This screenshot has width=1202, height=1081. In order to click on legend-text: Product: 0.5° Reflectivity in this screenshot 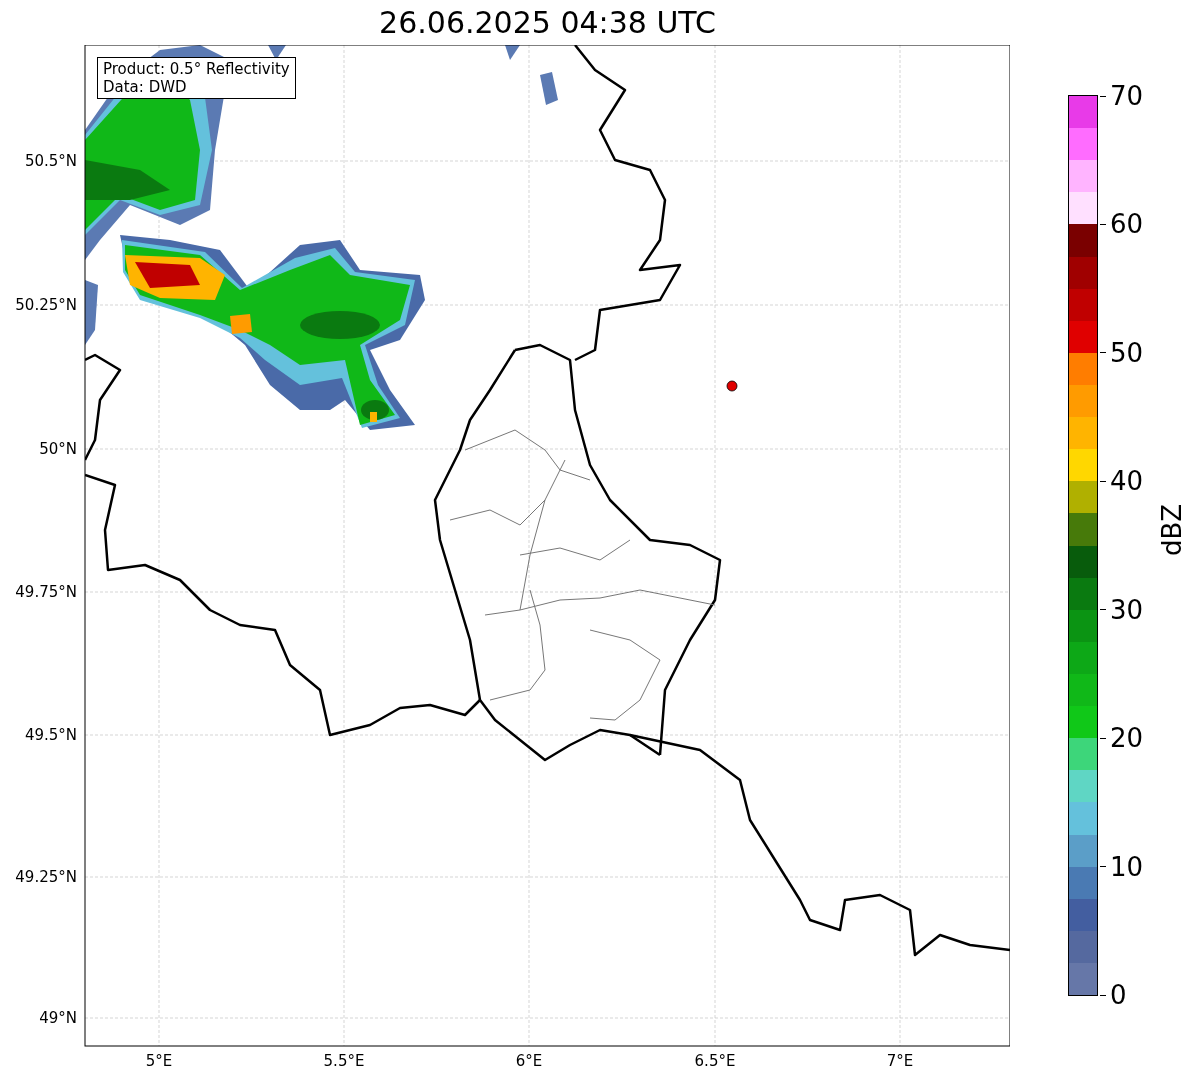, I will do `click(196, 69)`.